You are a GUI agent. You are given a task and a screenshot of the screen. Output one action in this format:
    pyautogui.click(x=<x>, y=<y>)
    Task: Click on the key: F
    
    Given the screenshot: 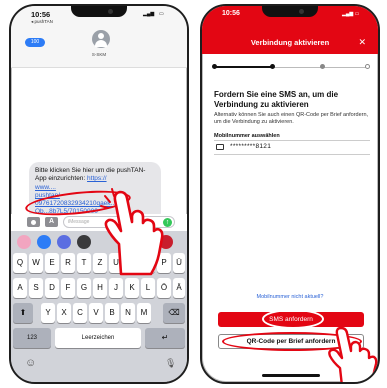 What is the action you would take?
    pyautogui.click(x=68, y=288)
    